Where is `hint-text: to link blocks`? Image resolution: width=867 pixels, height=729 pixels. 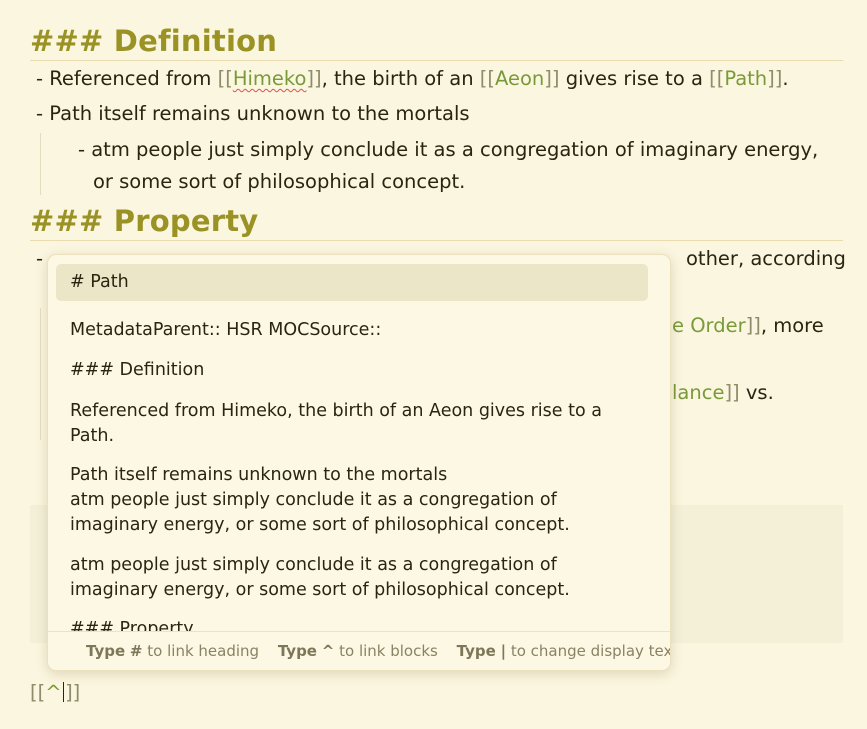 hint-text: to link blocks is located at coordinates (388, 651).